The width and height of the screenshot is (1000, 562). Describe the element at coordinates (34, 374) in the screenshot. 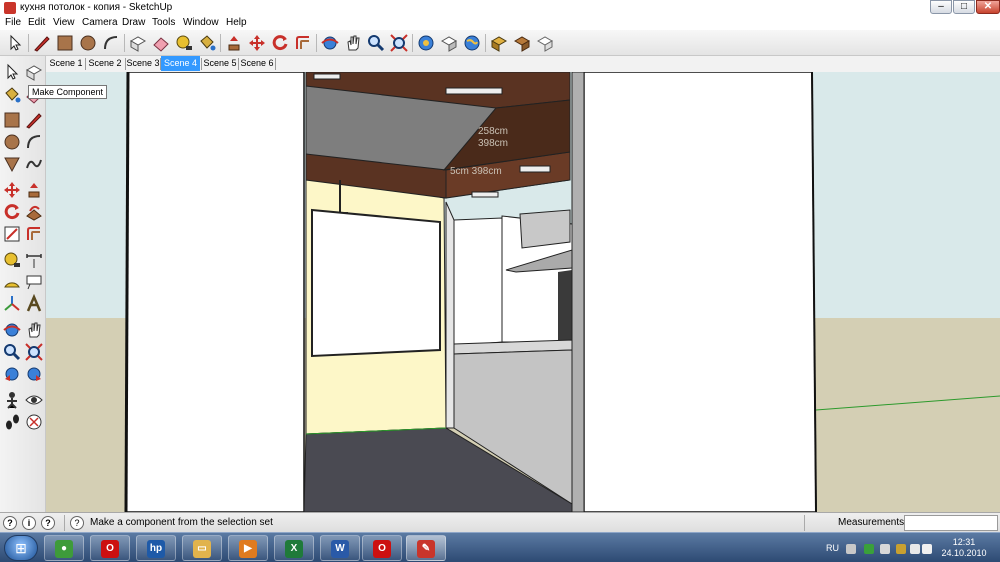

I see `next-view-icon` at that location.